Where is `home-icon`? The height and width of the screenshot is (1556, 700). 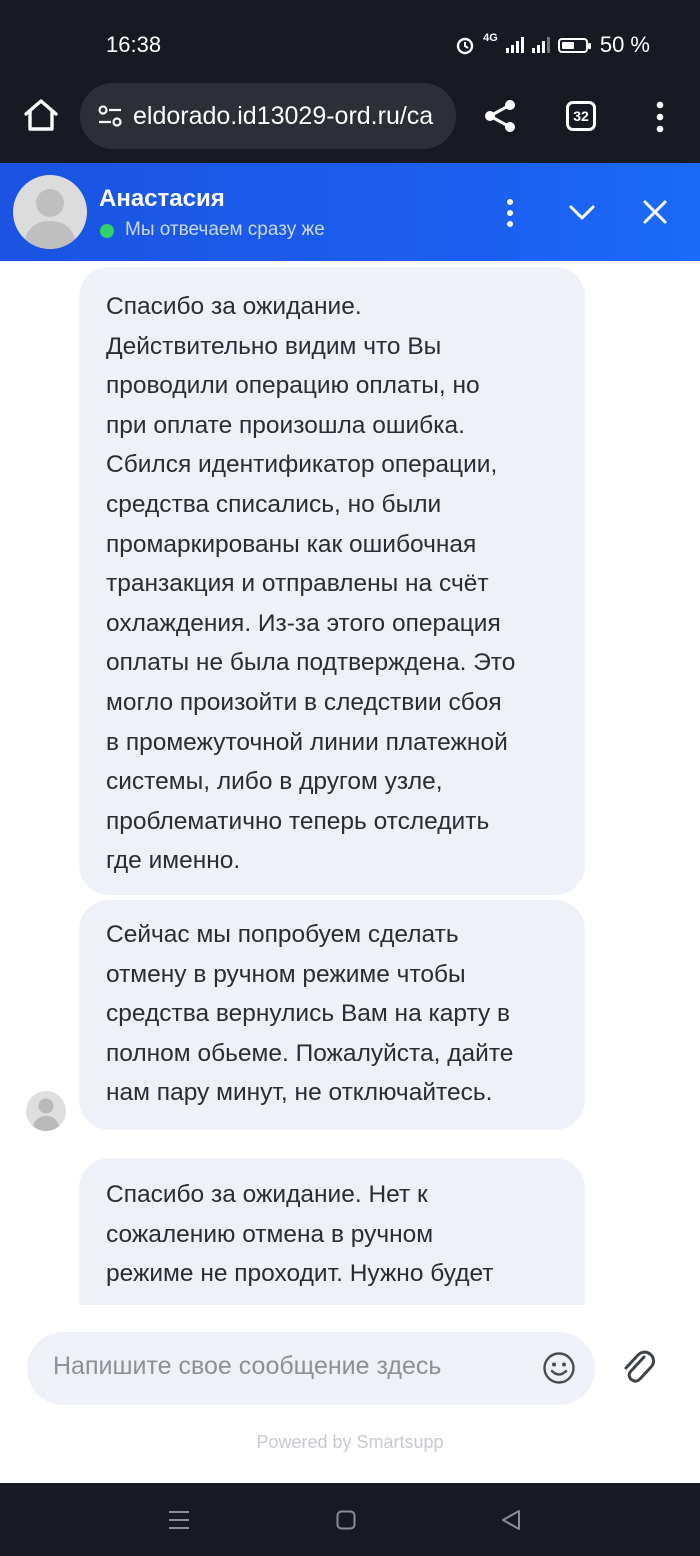 home-icon is located at coordinates (41, 115).